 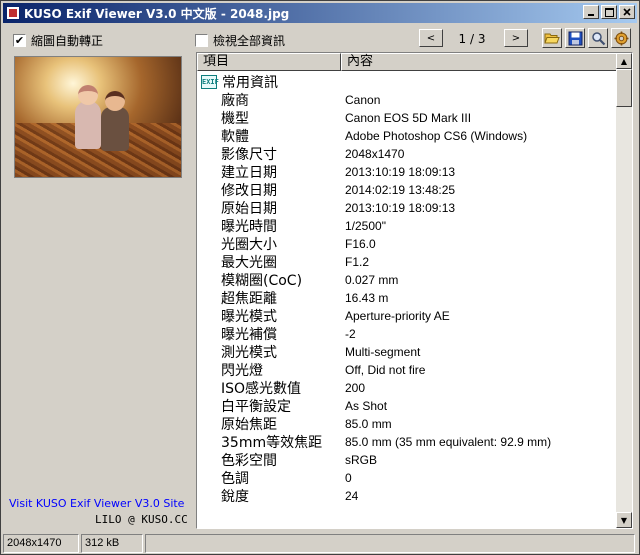 I want to click on row-value: Aperture-priority AE, so click(x=397, y=316).